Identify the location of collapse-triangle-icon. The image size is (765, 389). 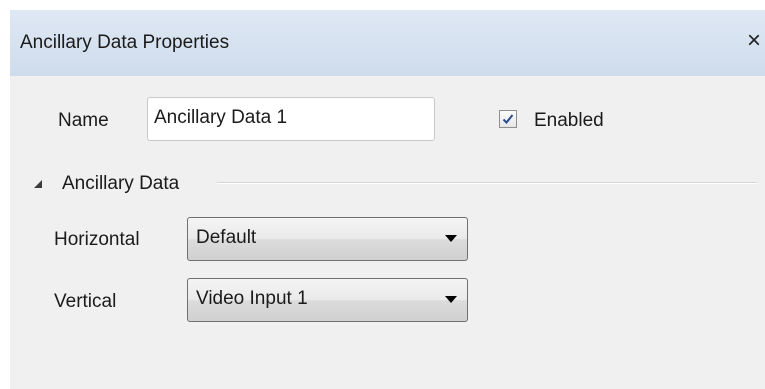
(38, 184).